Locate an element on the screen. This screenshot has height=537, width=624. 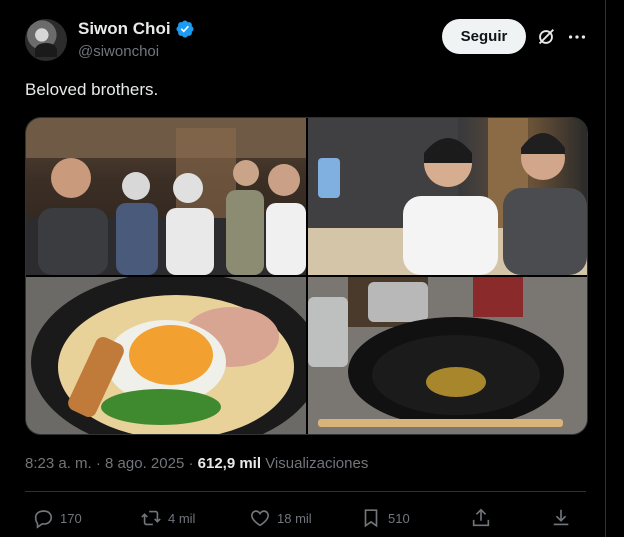
tweet-text: Beloved brothers. is located at coordinates (92, 89).